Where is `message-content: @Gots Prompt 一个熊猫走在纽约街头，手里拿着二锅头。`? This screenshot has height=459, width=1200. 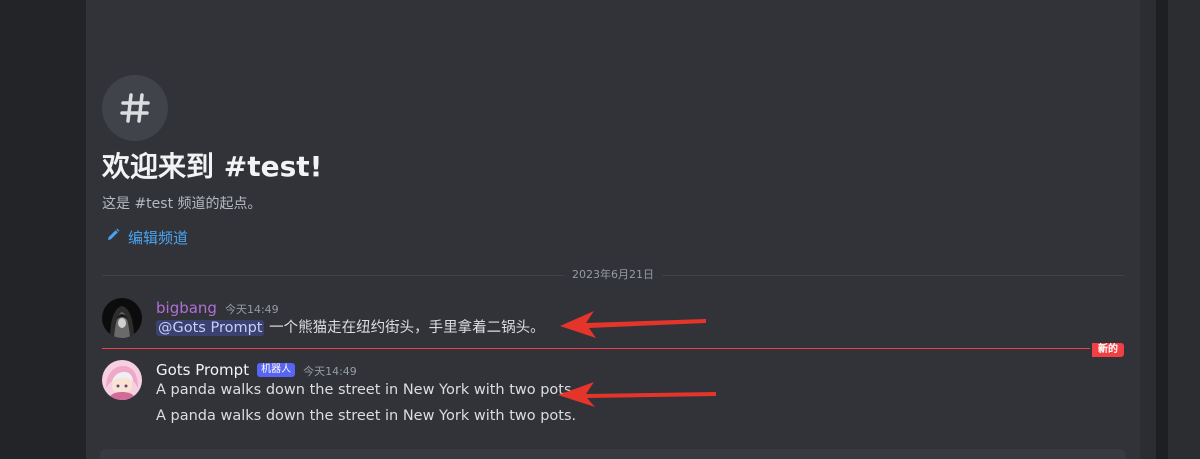
message-content: @Gots Prompt 一个熊猫走在纽约街头，手里拿着二锅头。 is located at coordinates (350, 328).